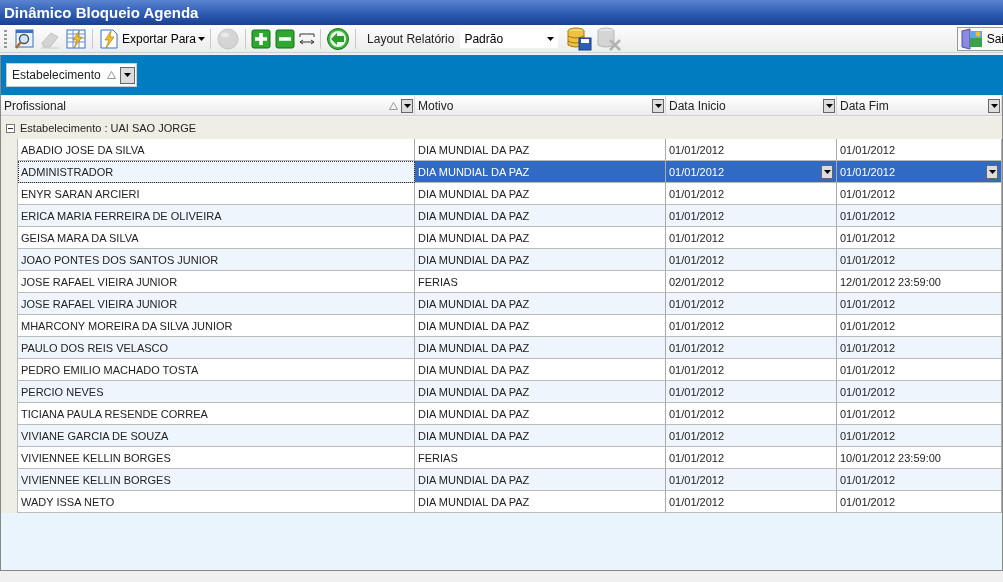  What do you see at coordinates (56, 75) in the screenshot?
I see `group-by-label: Estabelecimento` at bounding box center [56, 75].